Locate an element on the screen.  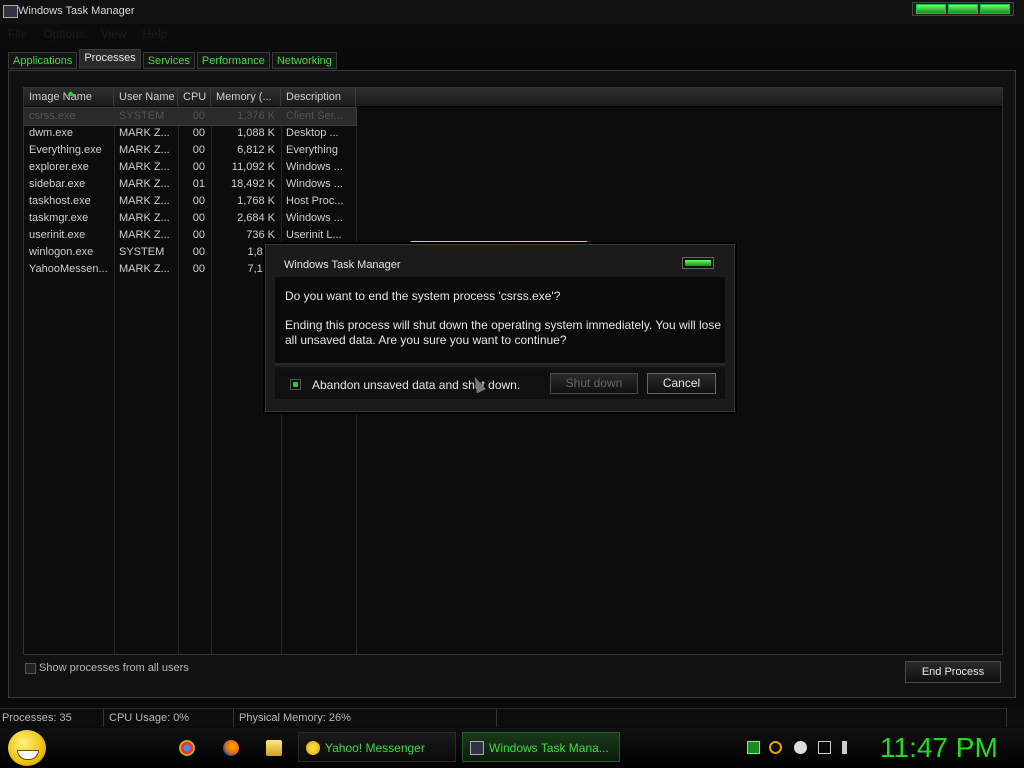
search-icon is located at coordinates (775, 747).